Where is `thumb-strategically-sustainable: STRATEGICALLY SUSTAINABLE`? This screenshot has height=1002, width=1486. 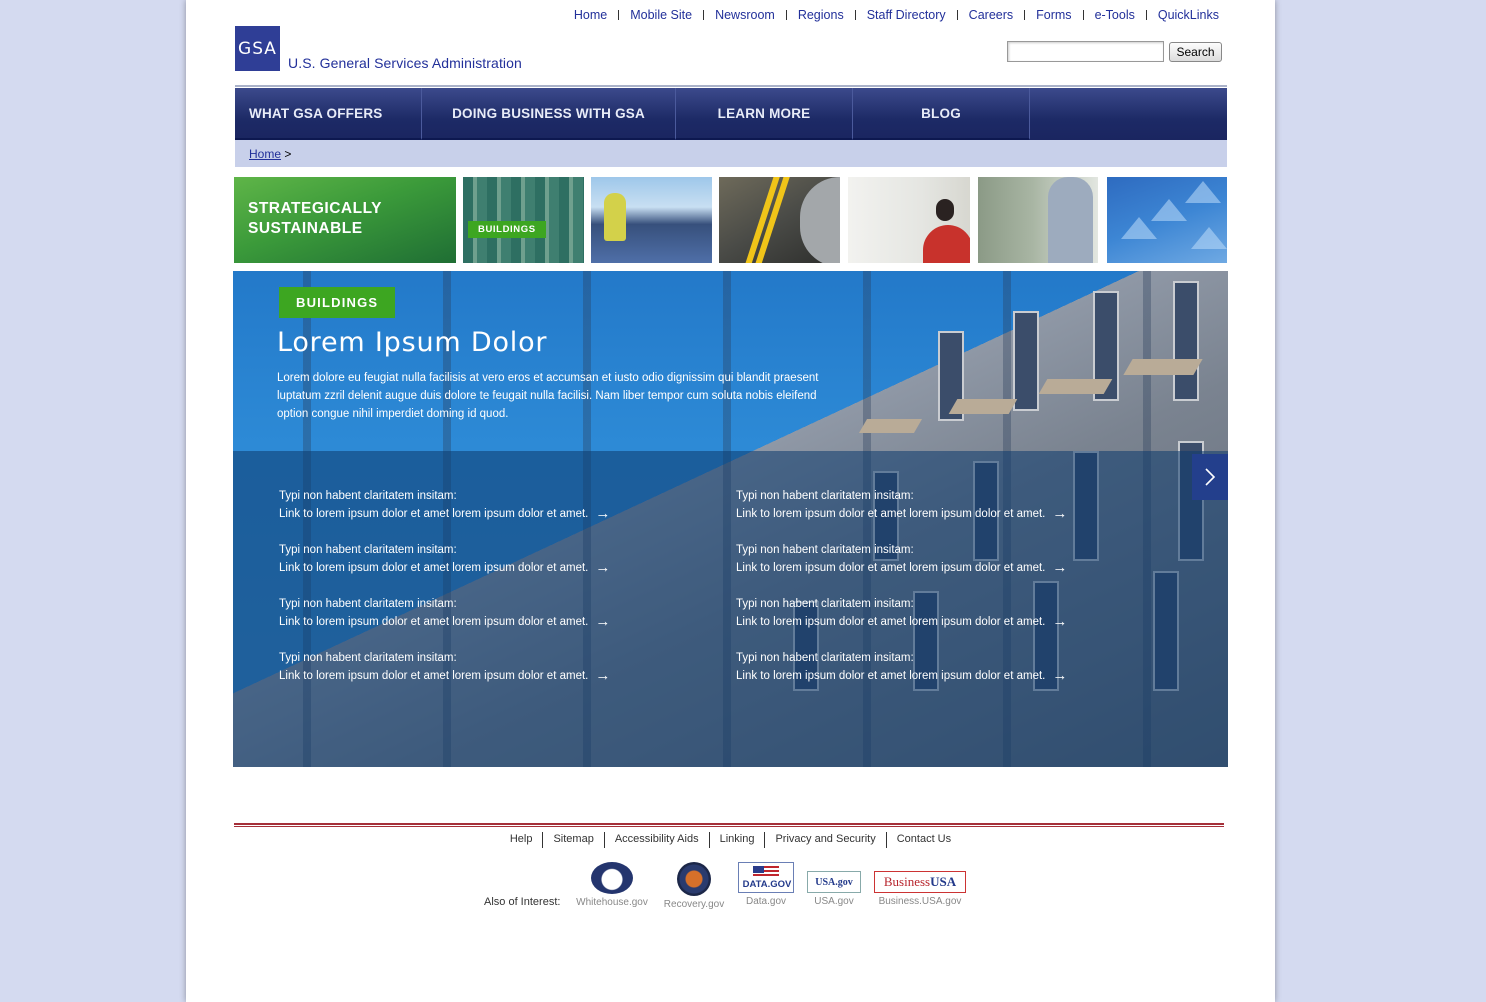
thumb-strategically-sustainable: STRATEGICALLY SUSTAINABLE is located at coordinates (345, 220).